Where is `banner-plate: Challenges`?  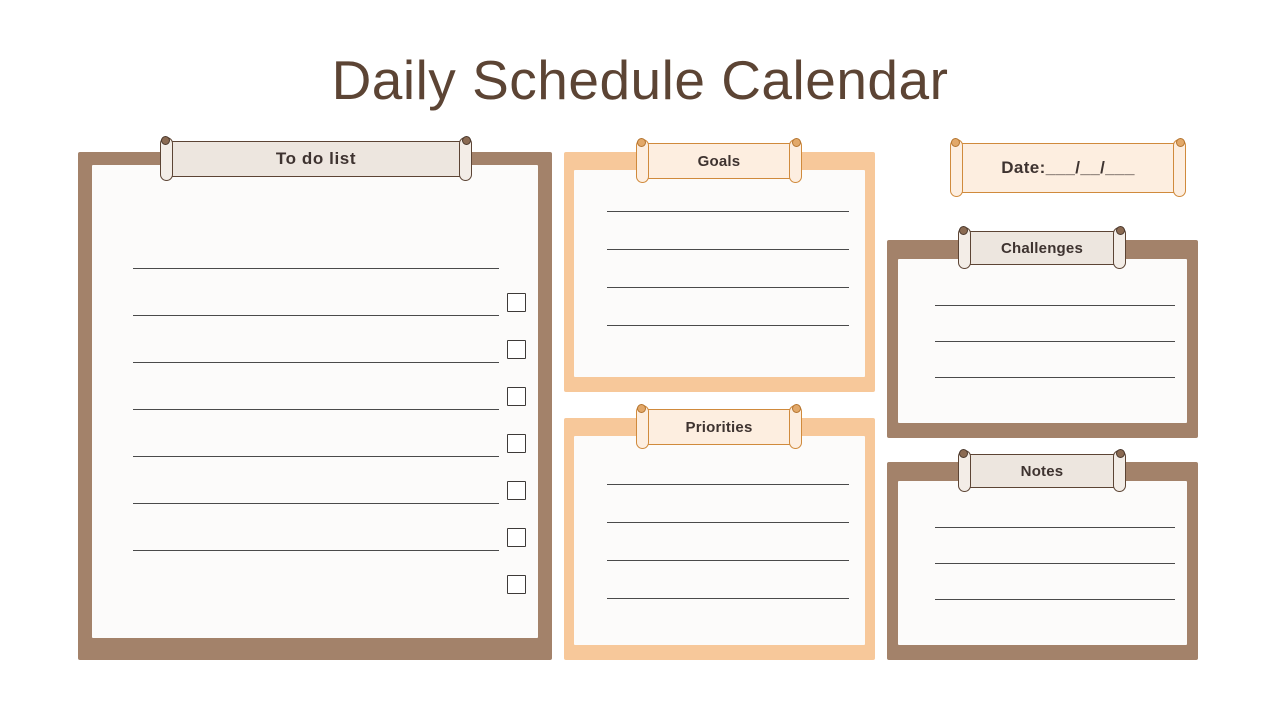
banner-plate: Challenges is located at coordinates (1042, 248).